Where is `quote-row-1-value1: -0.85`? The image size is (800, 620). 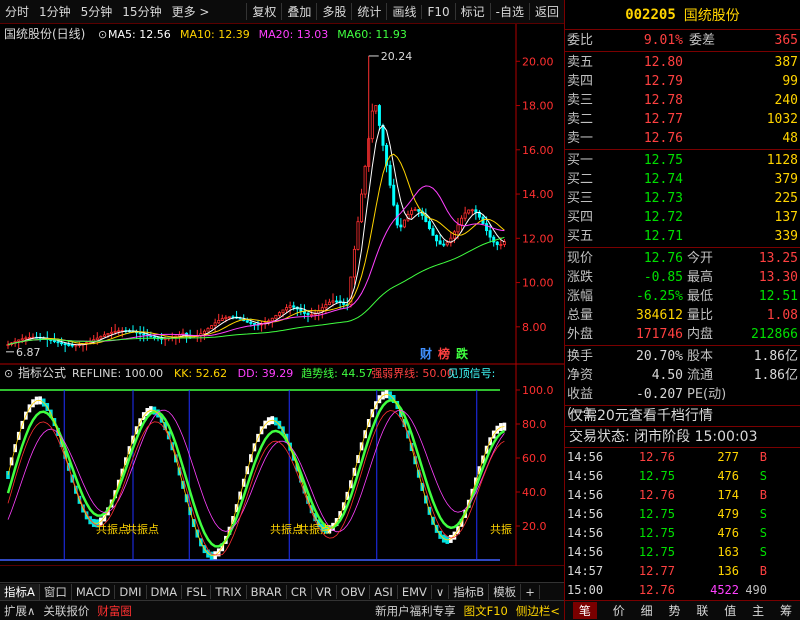 quote-row-1-value1: -0.85 is located at coordinates (663, 277).